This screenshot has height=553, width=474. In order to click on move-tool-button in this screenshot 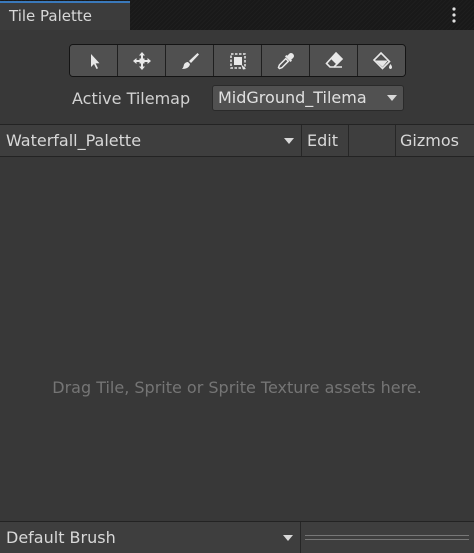, I will do `click(142, 60)`.